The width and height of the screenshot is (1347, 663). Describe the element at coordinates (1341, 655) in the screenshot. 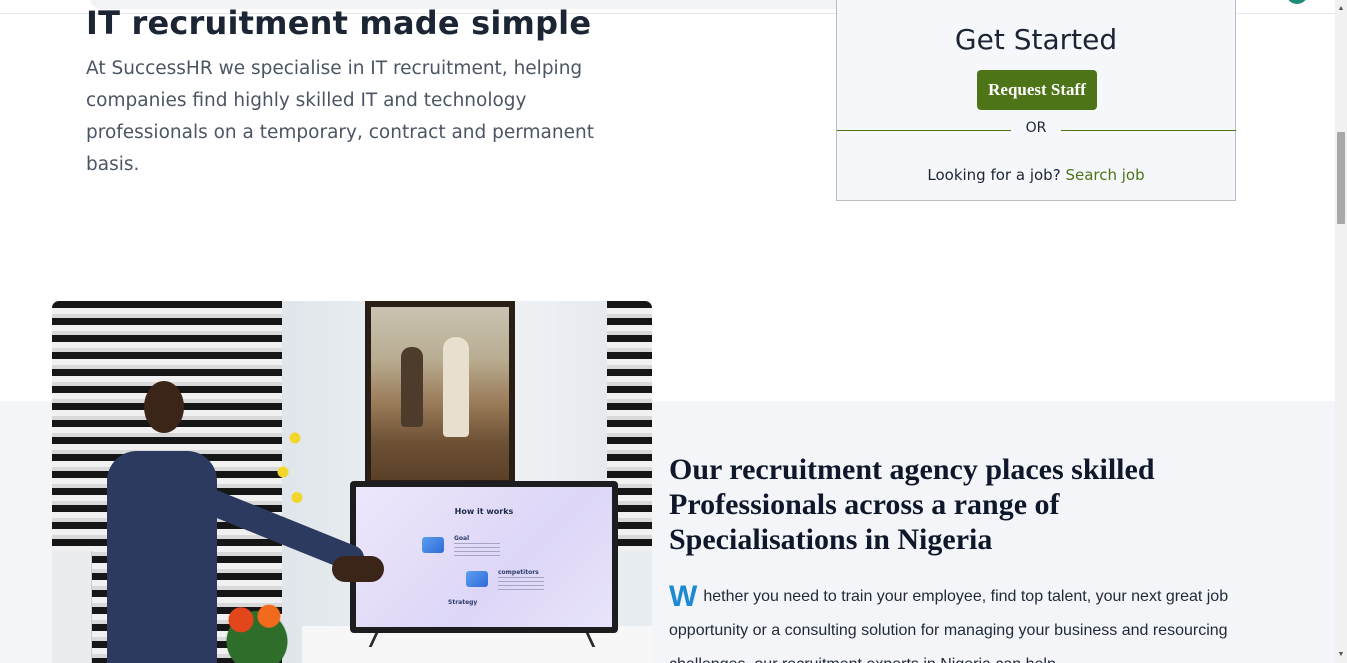

I see `scroll-down-arrow-icon: ▼` at that location.